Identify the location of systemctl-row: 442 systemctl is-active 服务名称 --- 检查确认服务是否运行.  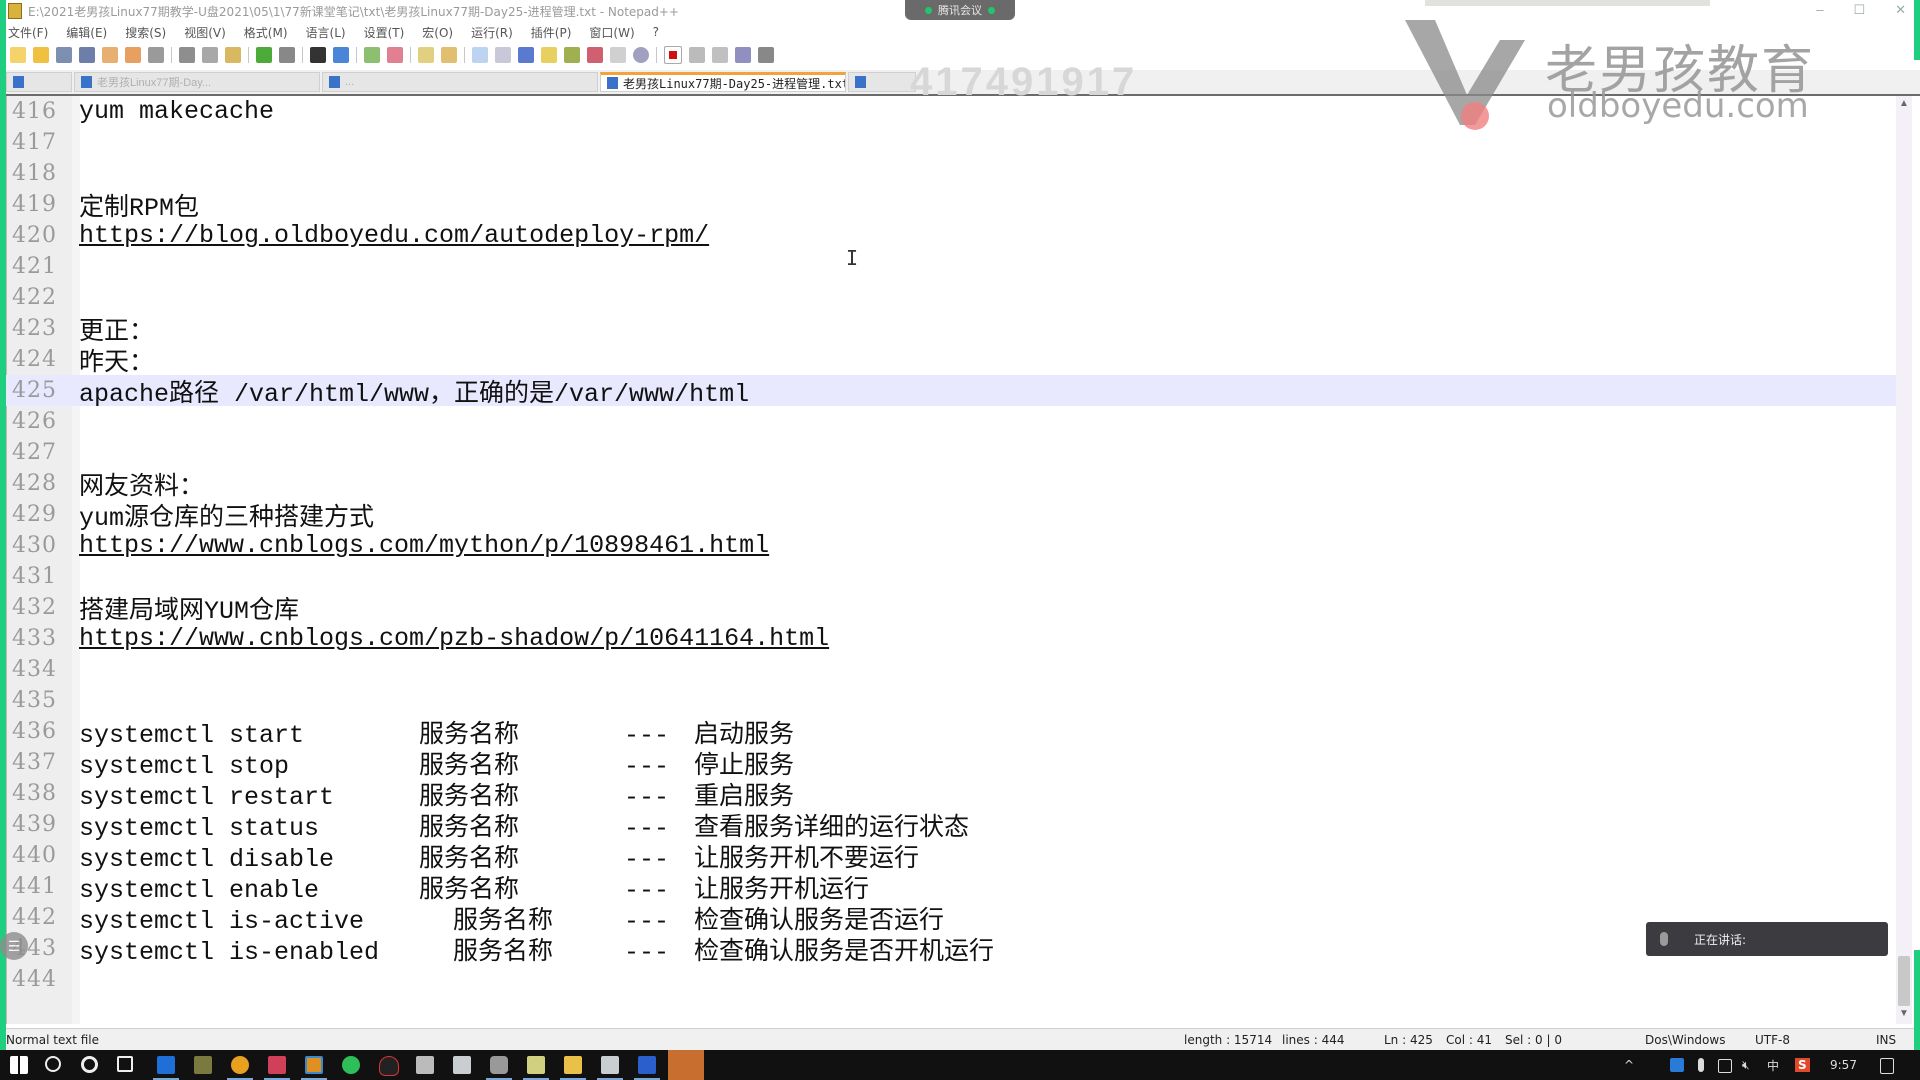
(956, 919).